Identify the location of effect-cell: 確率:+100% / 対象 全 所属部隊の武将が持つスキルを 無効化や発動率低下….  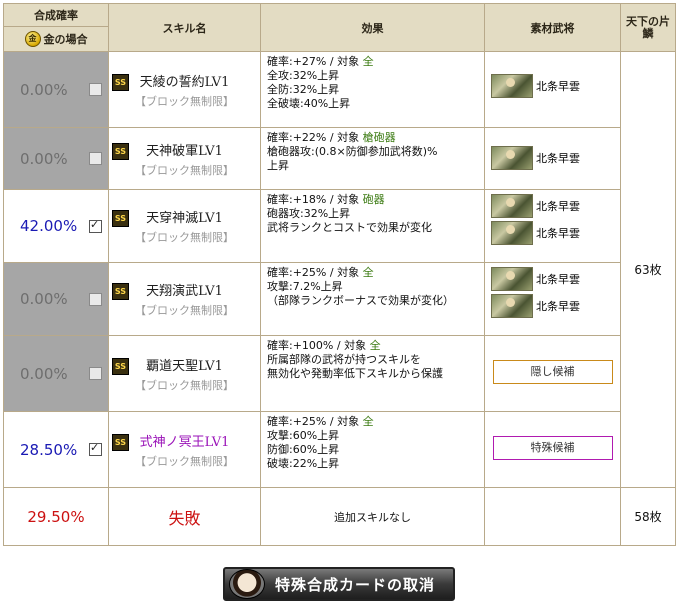
(372, 373).